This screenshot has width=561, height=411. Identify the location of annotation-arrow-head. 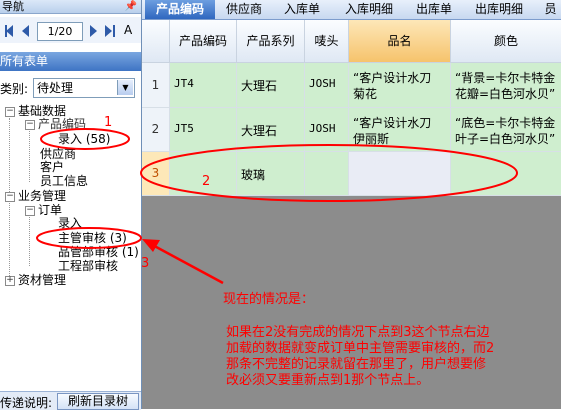
(151, 245).